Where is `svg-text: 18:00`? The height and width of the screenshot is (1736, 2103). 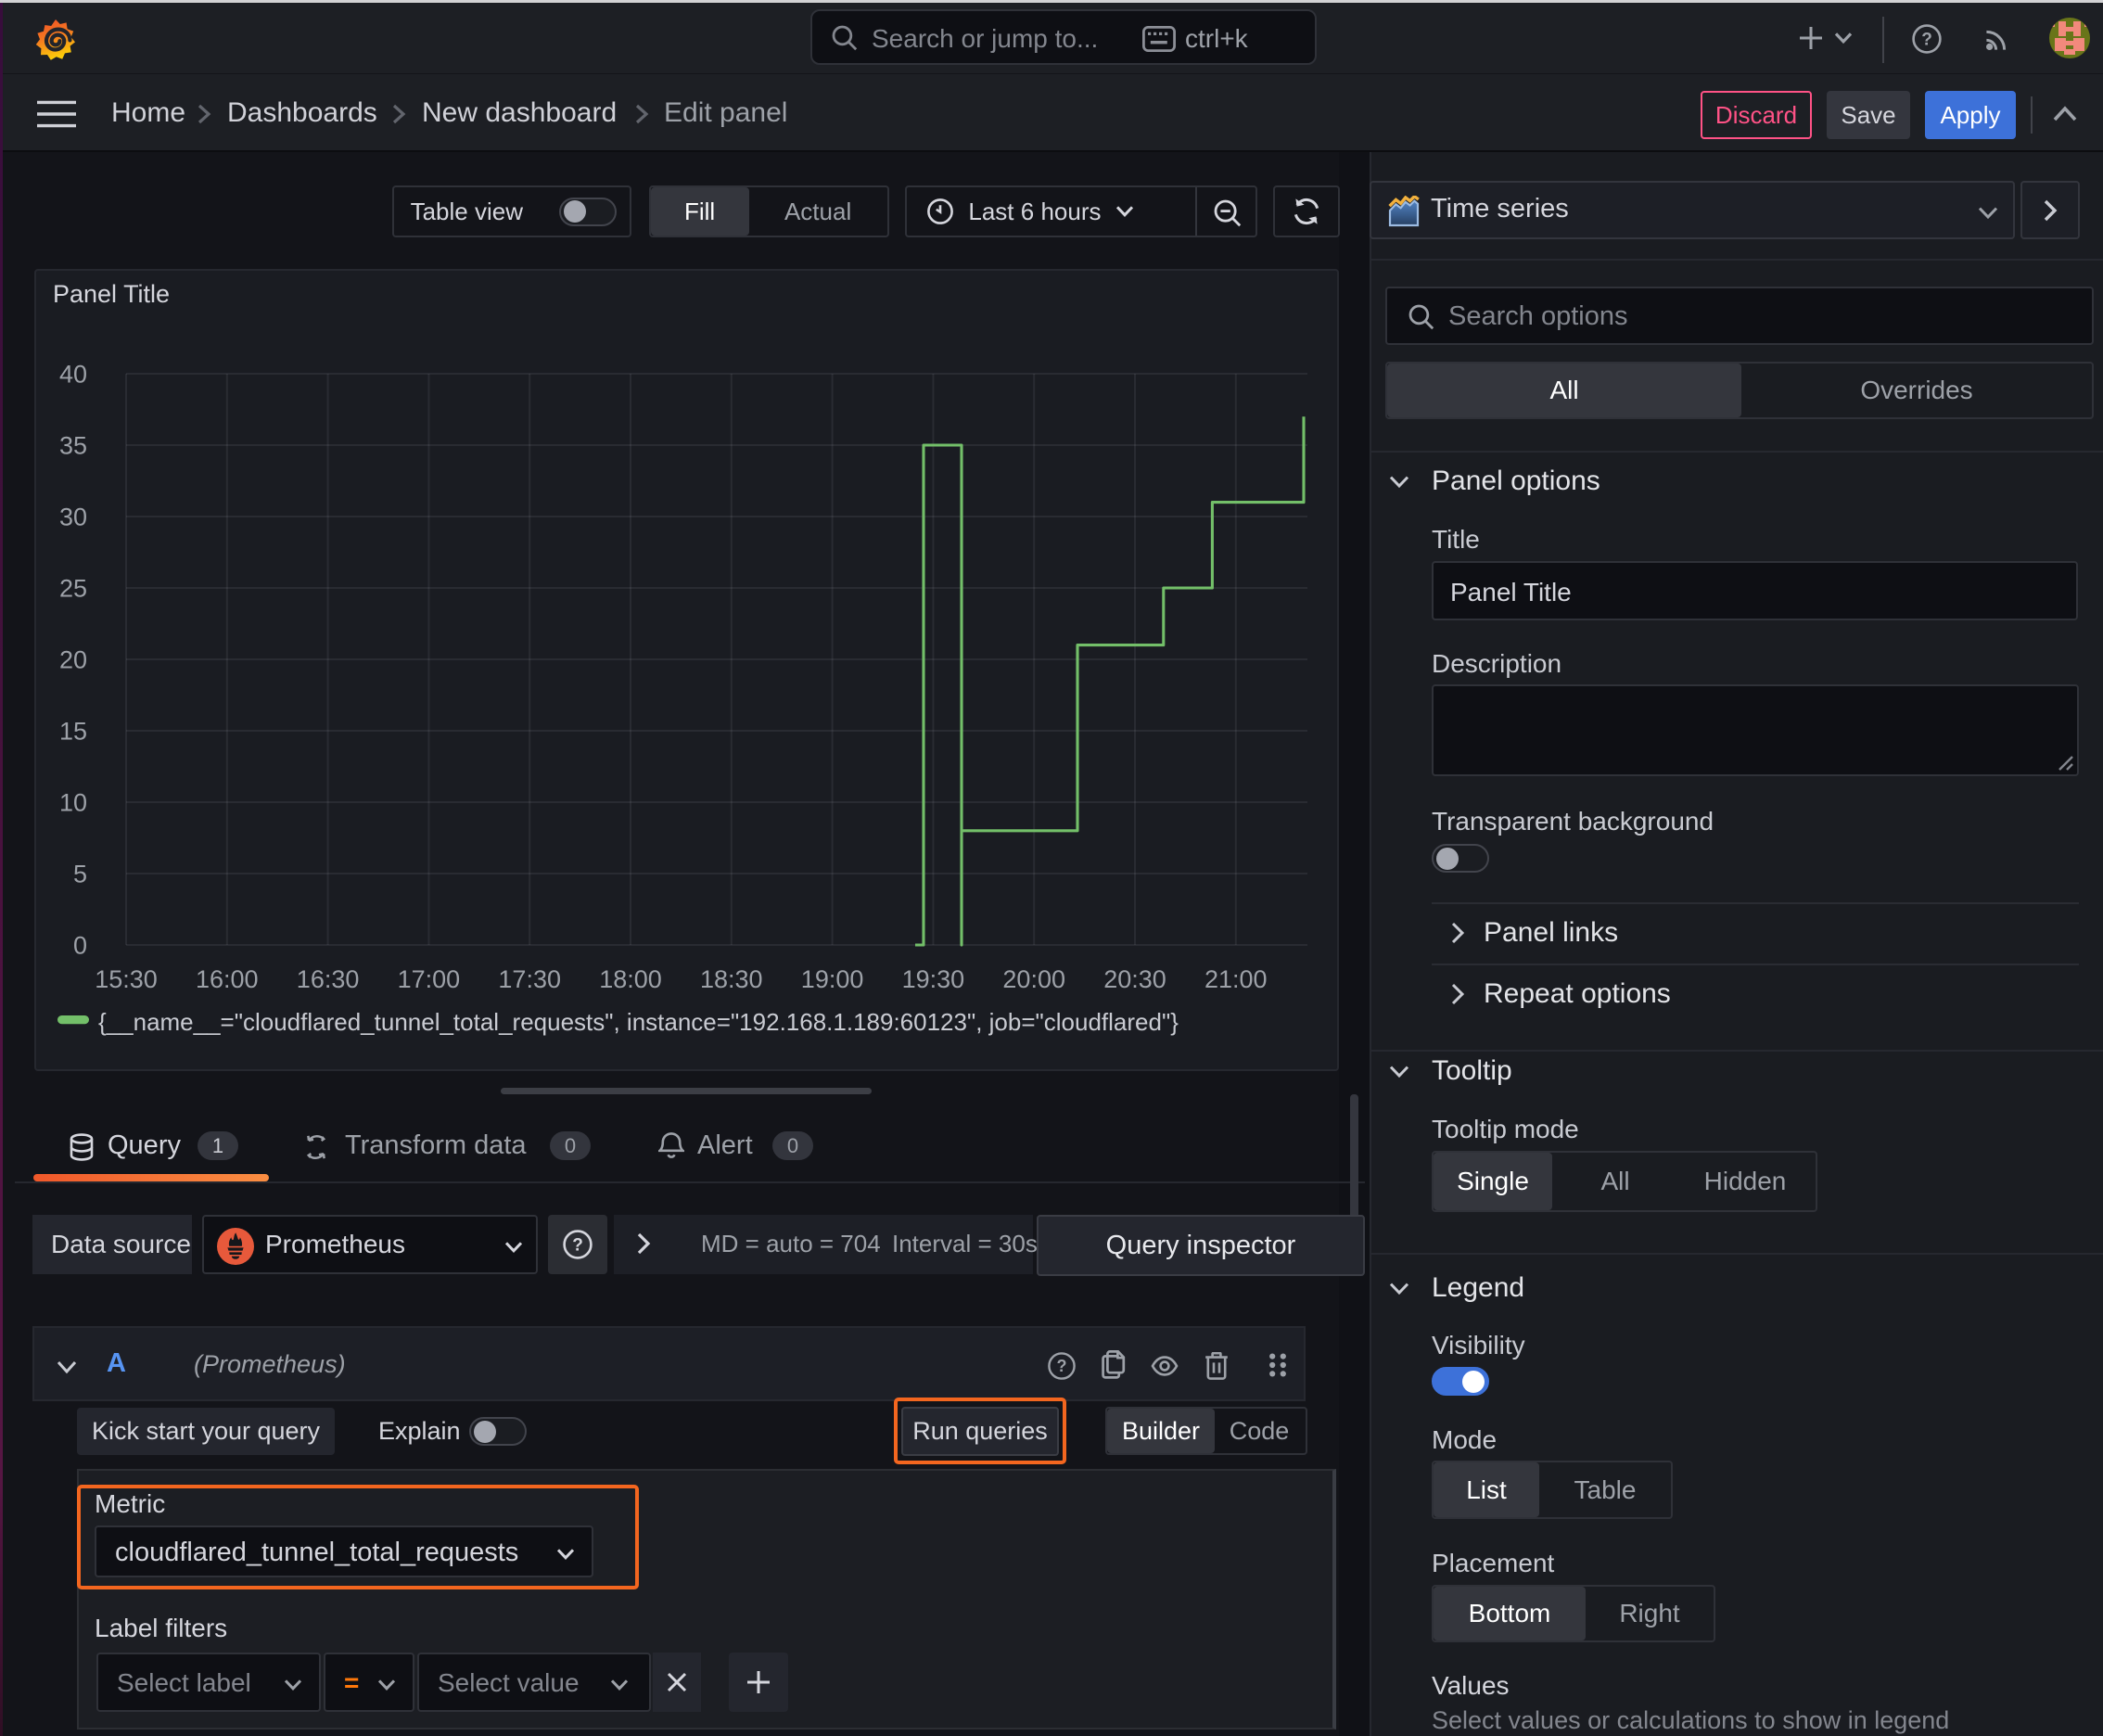
svg-text: 18:00 is located at coordinates (630, 979).